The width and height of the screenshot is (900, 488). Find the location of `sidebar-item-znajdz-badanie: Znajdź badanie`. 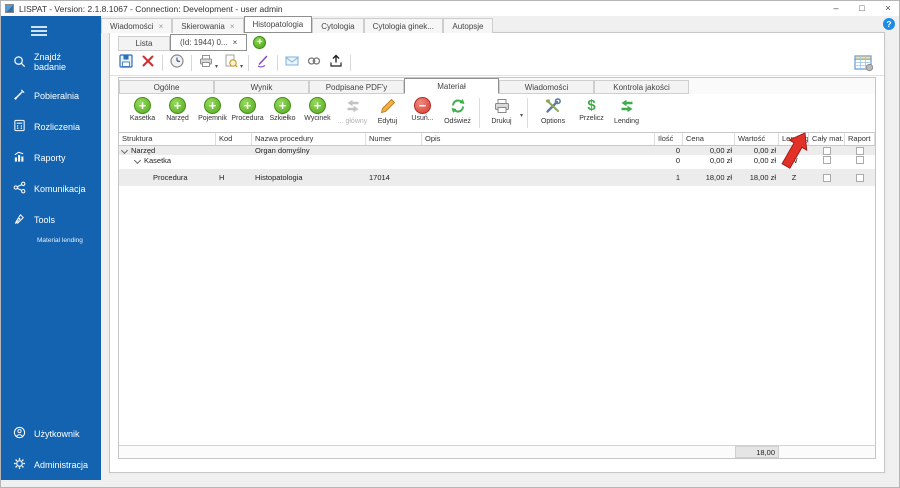

sidebar-item-znajdz-badanie: Znajdź badanie is located at coordinates (51, 62).